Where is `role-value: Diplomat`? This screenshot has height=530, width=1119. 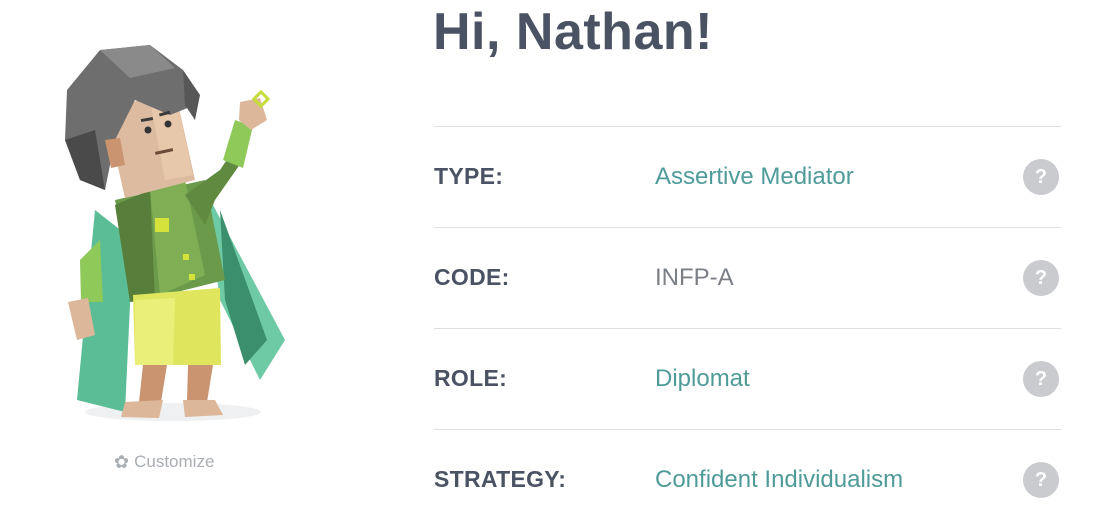 role-value: Diplomat is located at coordinates (702, 379).